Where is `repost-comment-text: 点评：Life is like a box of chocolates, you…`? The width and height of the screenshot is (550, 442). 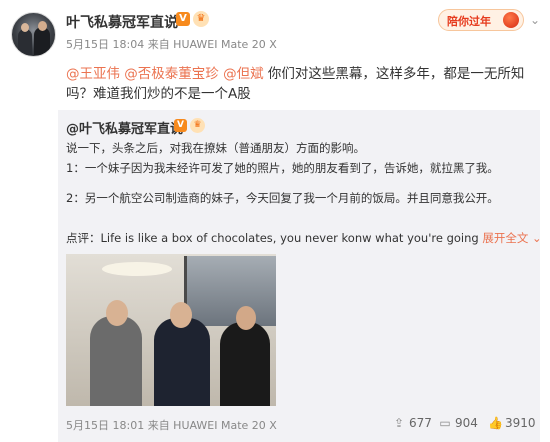 repost-comment-text: 点评：Life is like a box of chocolates, you… is located at coordinates (272, 238).